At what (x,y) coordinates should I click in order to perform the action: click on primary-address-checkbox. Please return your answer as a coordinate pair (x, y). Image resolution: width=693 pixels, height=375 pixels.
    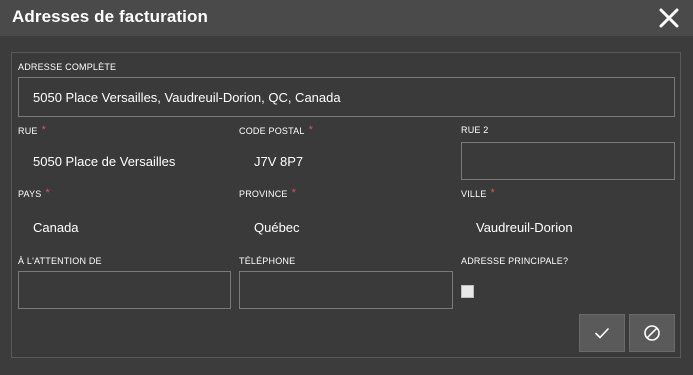
    Looking at the image, I should click on (467, 291).